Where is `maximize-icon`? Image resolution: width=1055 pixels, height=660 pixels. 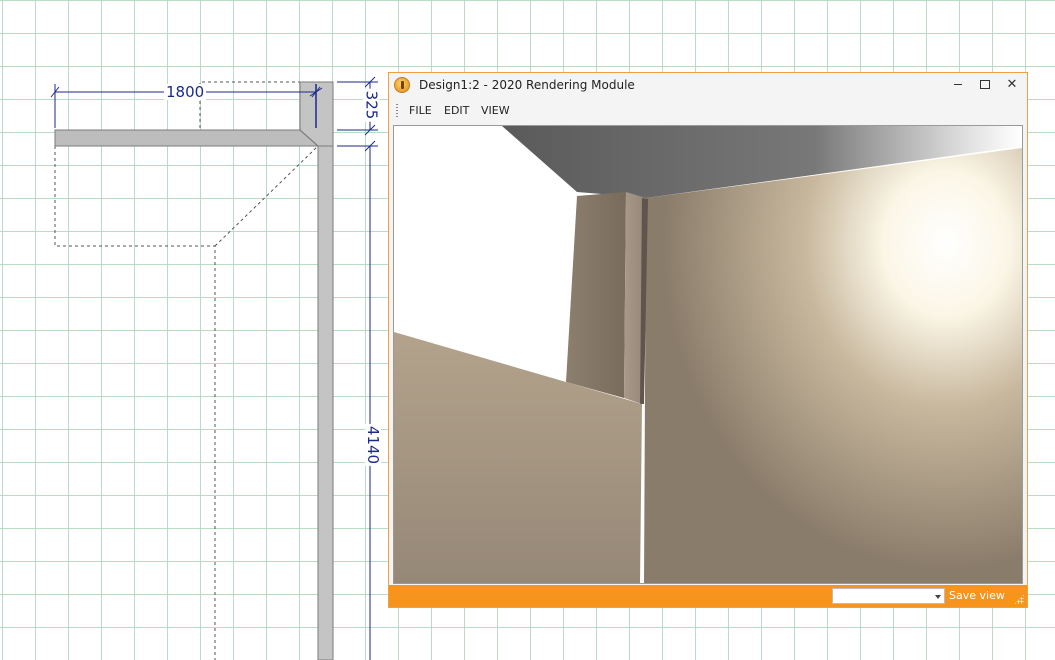 maximize-icon is located at coordinates (985, 84).